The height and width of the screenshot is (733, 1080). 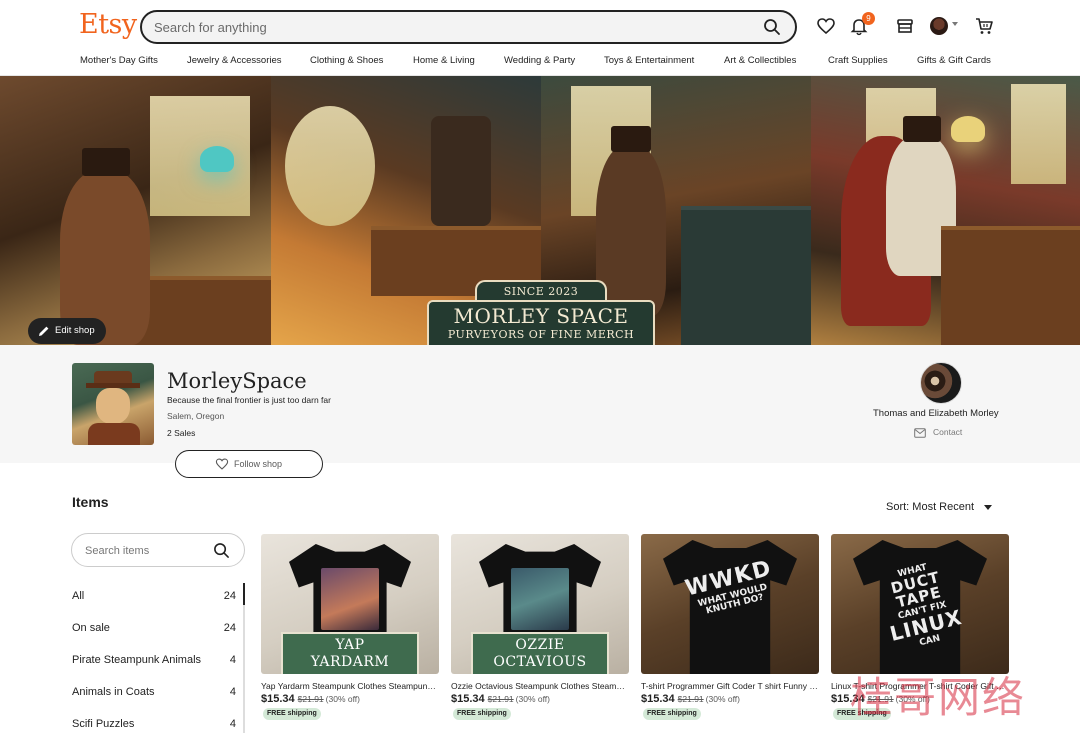 What do you see at coordinates (350, 604) in the screenshot?
I see `listing-image: YAP YARDARM` at bounding box center [350, 604].